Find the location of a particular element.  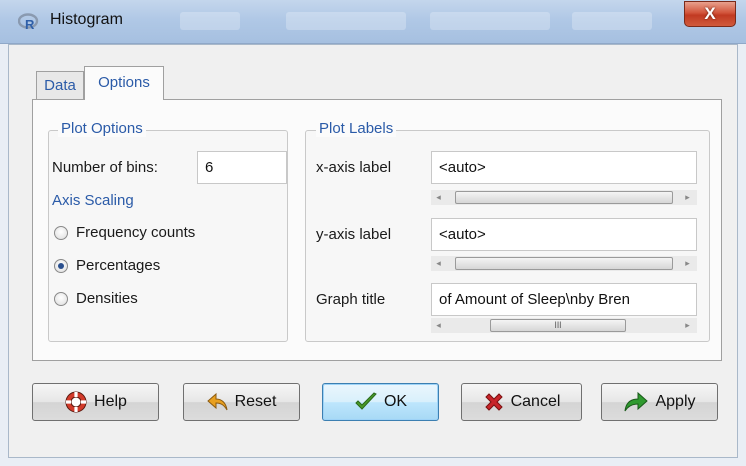

close-button: X is located at coordinates (710, 14).